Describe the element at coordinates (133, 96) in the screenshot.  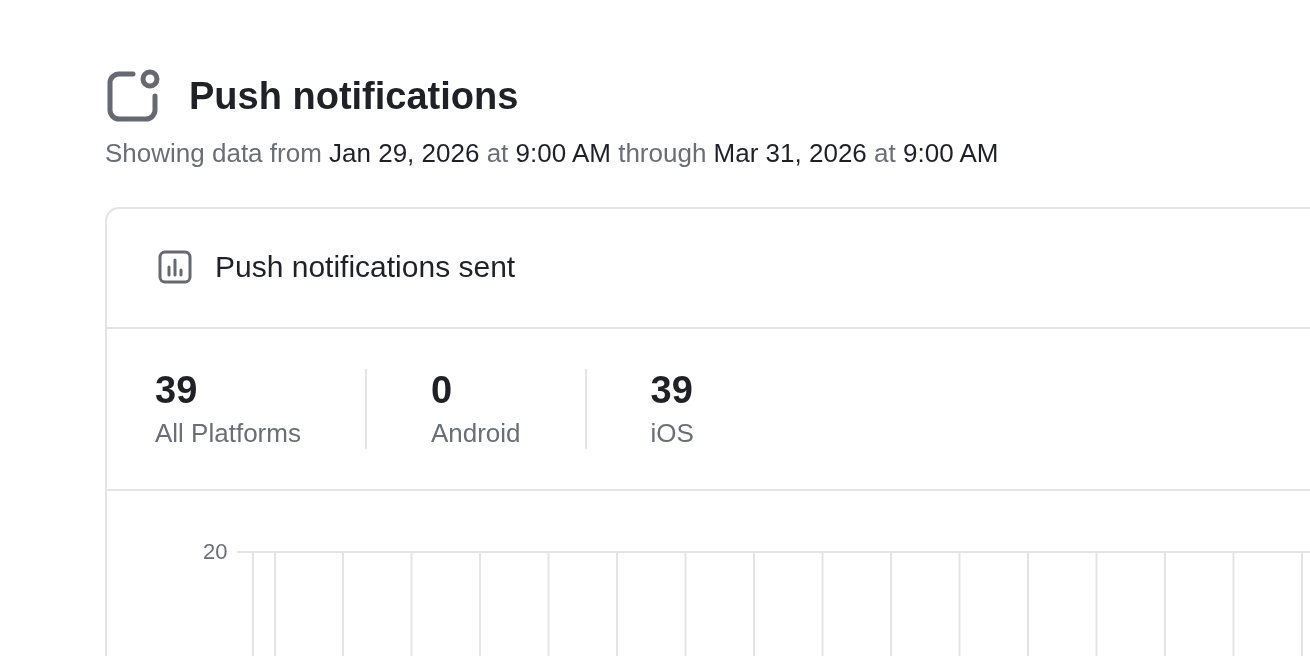
I see `notification-icon` at that location.